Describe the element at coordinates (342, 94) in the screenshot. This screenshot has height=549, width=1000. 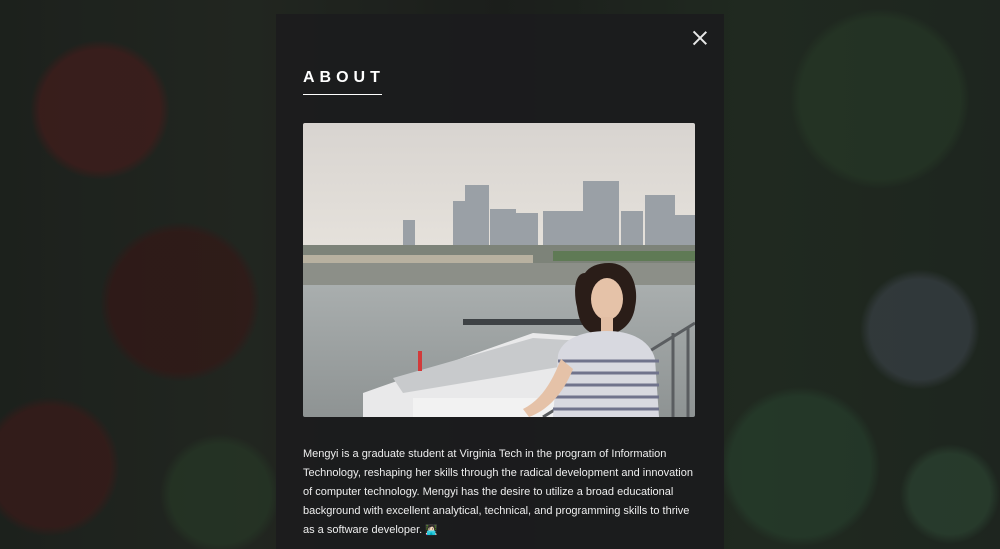
I see `title-underline` at that location.